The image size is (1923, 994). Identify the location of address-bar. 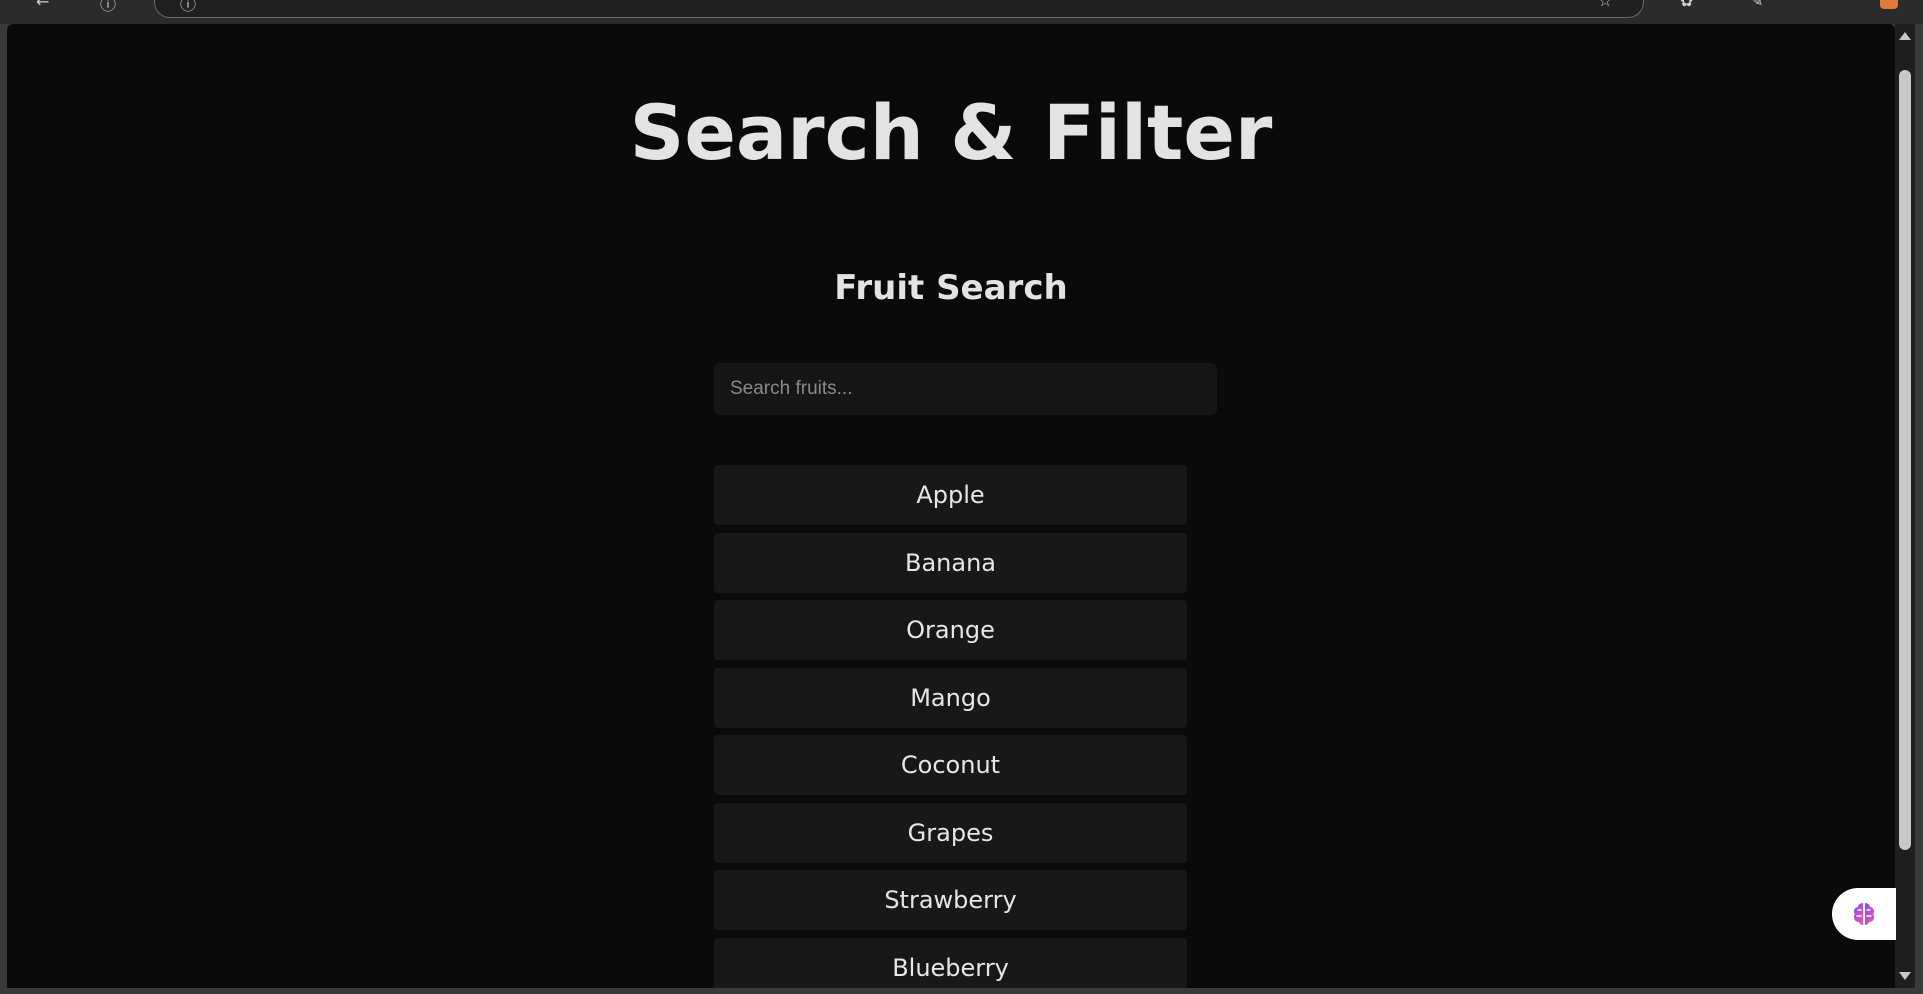
(899, 9).